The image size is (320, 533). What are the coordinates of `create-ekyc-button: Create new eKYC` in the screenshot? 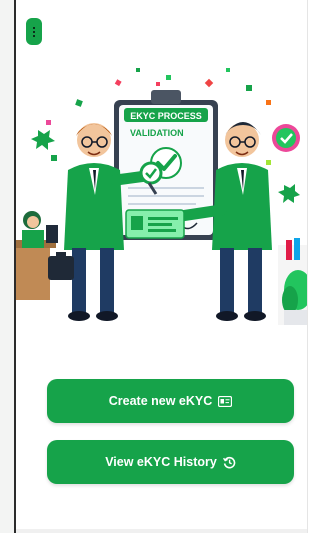 It's located at (170, 401).